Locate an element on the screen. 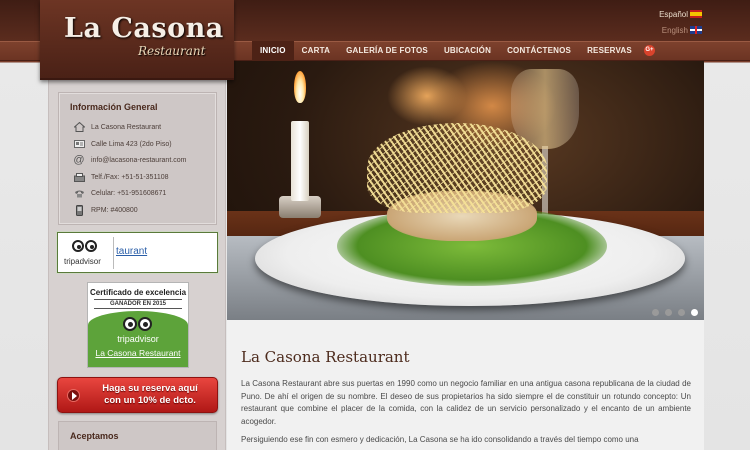  nav-item-carta: CARTA is located at coordinates (316, 51).